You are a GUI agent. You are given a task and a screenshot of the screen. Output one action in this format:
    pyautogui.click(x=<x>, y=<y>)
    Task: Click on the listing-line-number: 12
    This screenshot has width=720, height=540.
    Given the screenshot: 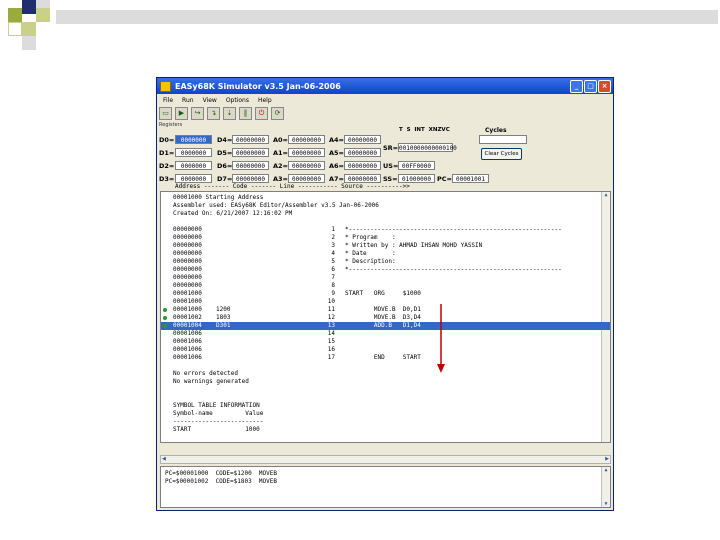 What is the action you would take?
    pyautogui.click(x=331, y=317)
    